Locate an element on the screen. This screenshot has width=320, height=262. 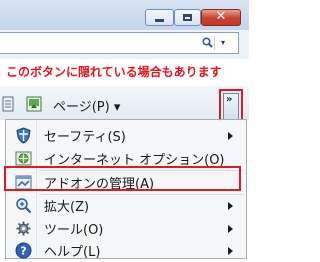
feed-icon is located at coordinates (34, 104).